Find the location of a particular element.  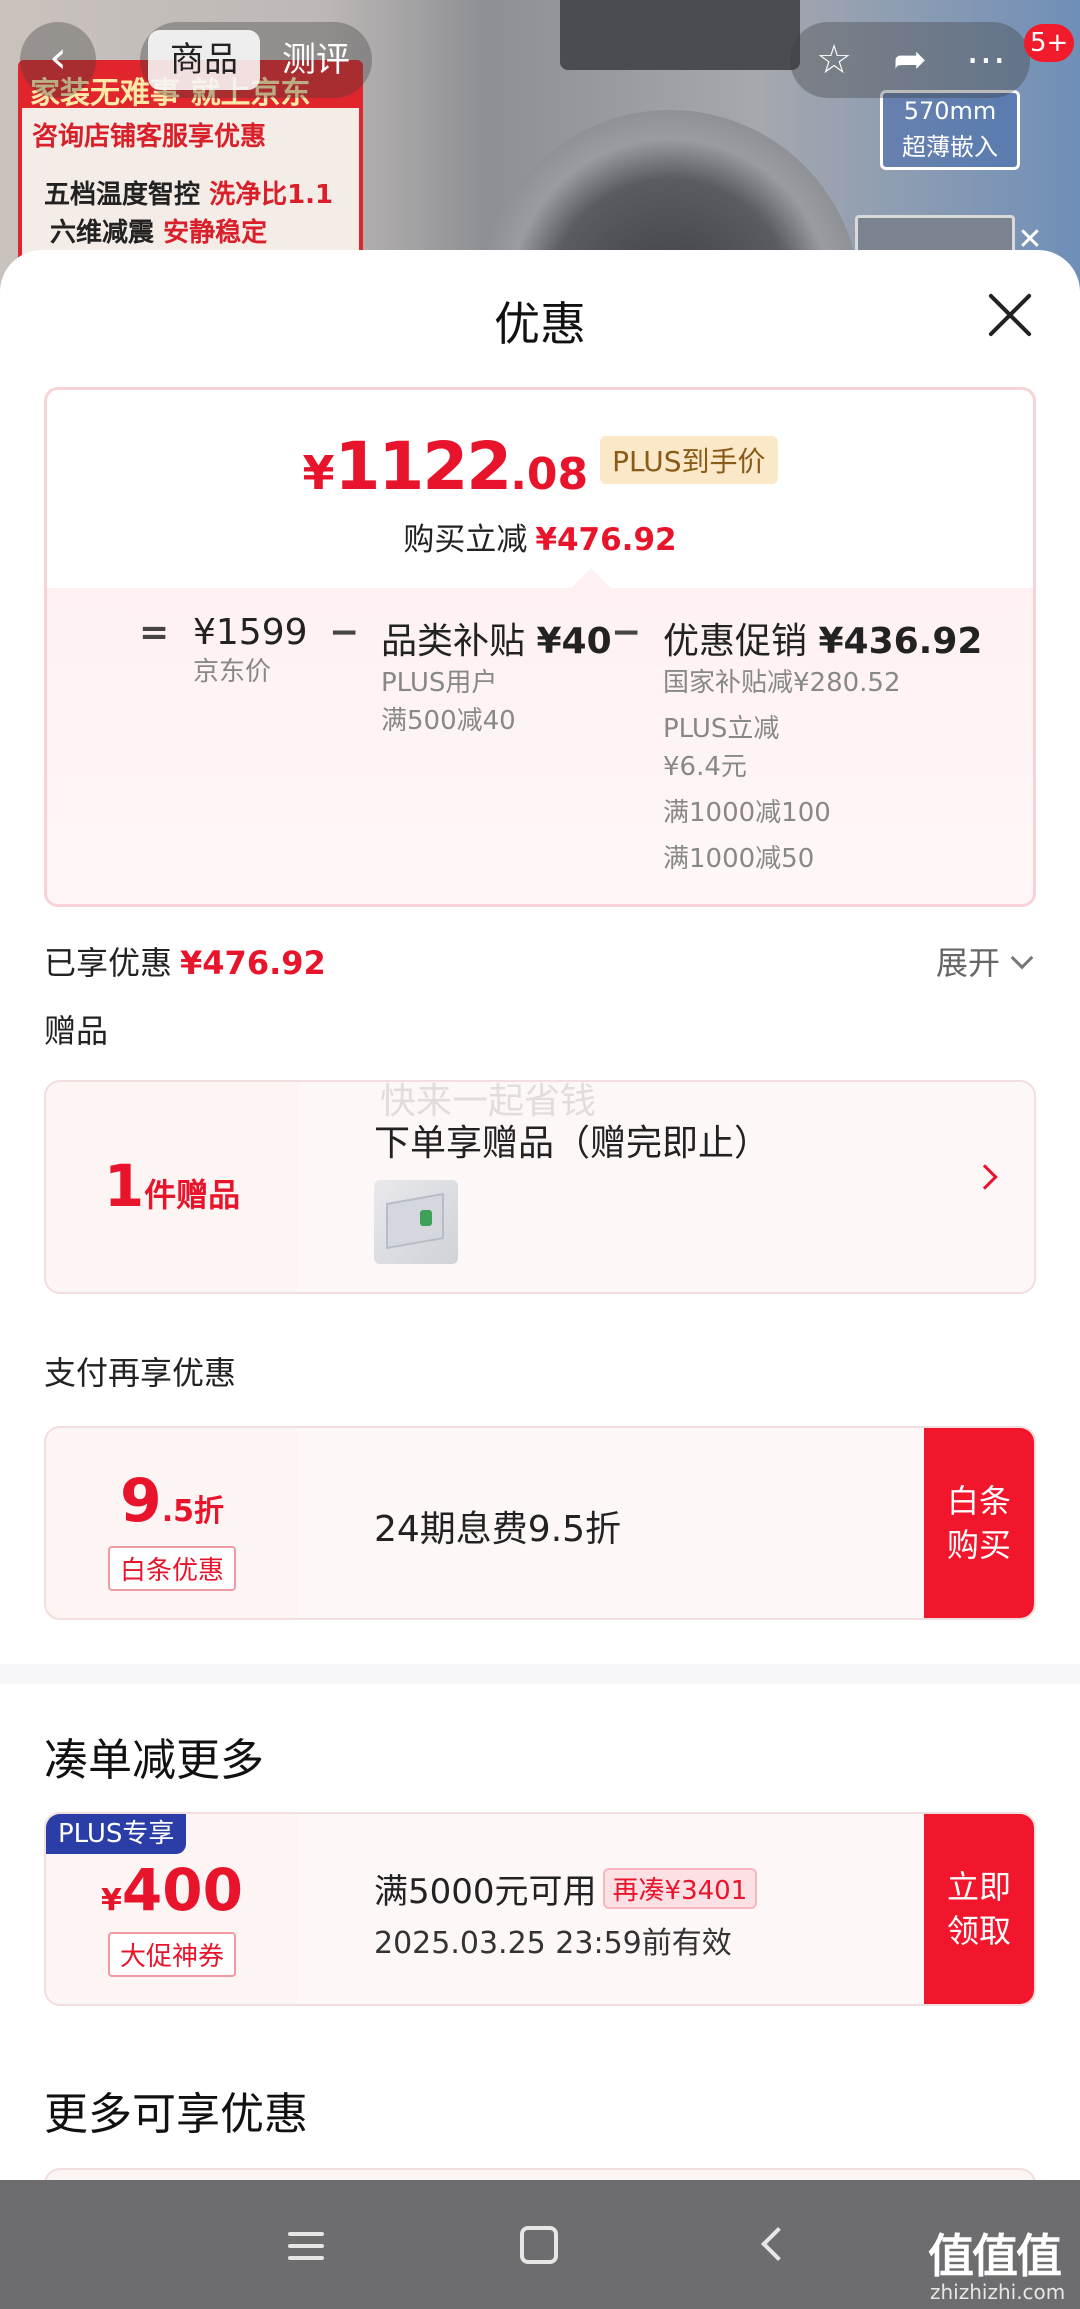

promo-line: 六维减震 安静稳定 is located at coordinates (159, 233).